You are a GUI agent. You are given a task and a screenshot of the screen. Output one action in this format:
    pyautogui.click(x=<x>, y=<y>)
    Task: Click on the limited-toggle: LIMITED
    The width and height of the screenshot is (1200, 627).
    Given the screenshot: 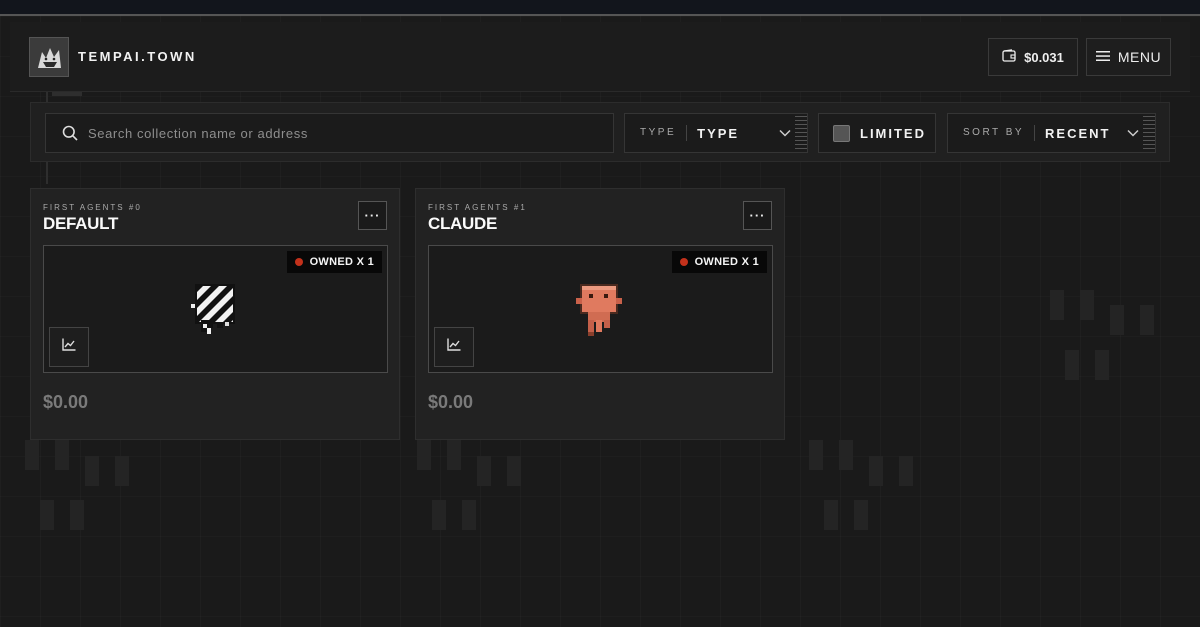 What is the action you would take?
    pyautogui.click(x=877, y=133)
    